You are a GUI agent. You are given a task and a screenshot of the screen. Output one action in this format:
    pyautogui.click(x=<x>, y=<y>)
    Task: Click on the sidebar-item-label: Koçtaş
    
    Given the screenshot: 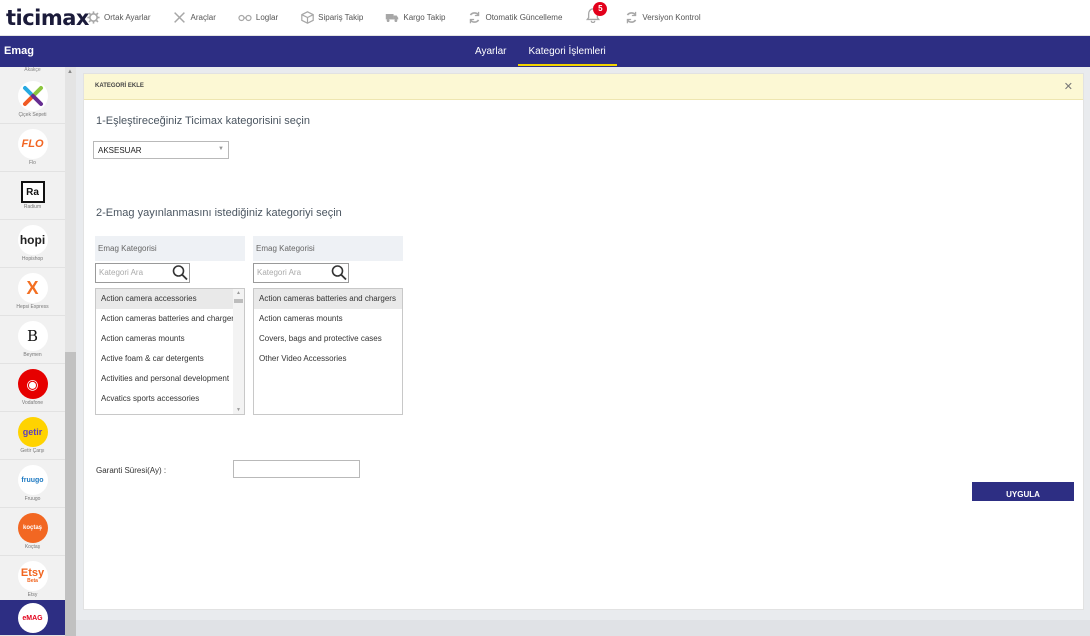 What is the action you would take?
    pyautogui.click(x=32, y=547)
    